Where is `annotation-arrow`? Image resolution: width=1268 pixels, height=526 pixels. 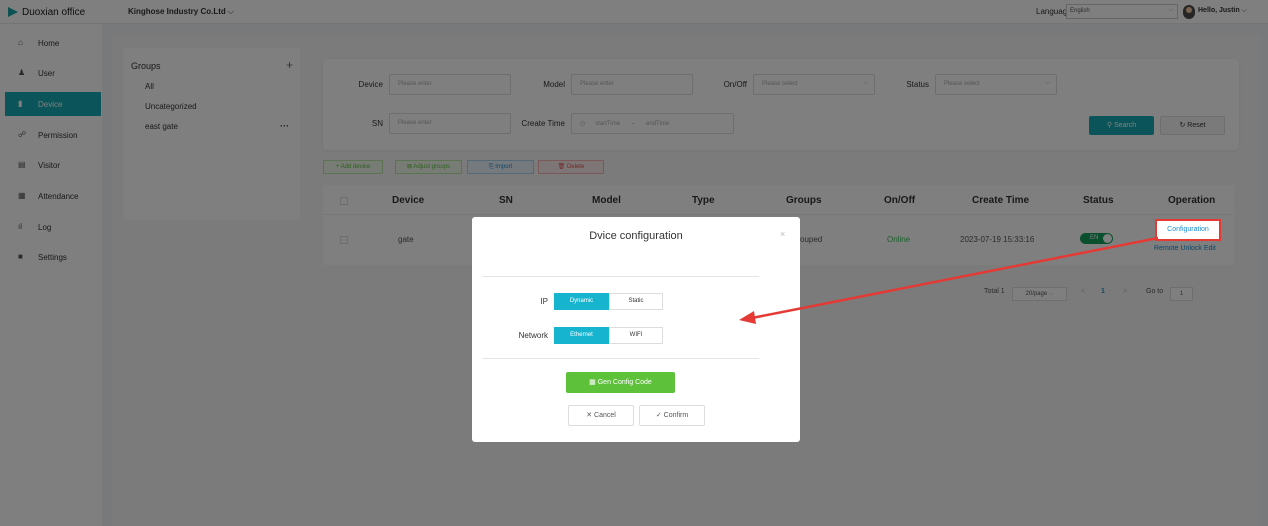 annotation-arrow is located at coordinates (949, 280).